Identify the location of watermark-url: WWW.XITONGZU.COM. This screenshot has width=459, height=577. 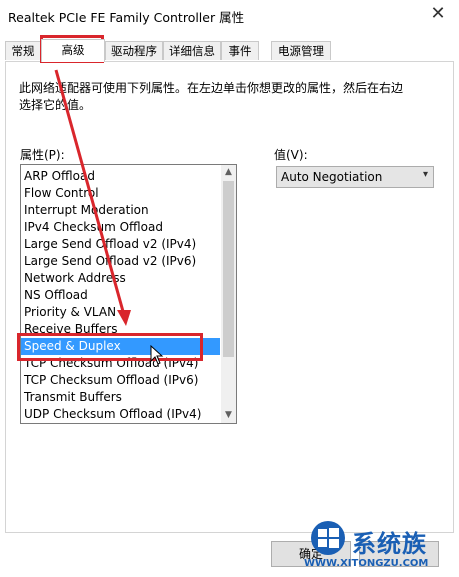
(366, 563).